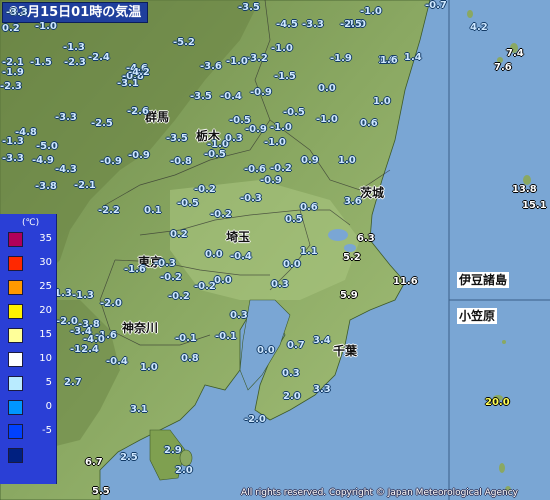  I want to click on inset-label-izu: 伊豆諸島, so click(483, 280).